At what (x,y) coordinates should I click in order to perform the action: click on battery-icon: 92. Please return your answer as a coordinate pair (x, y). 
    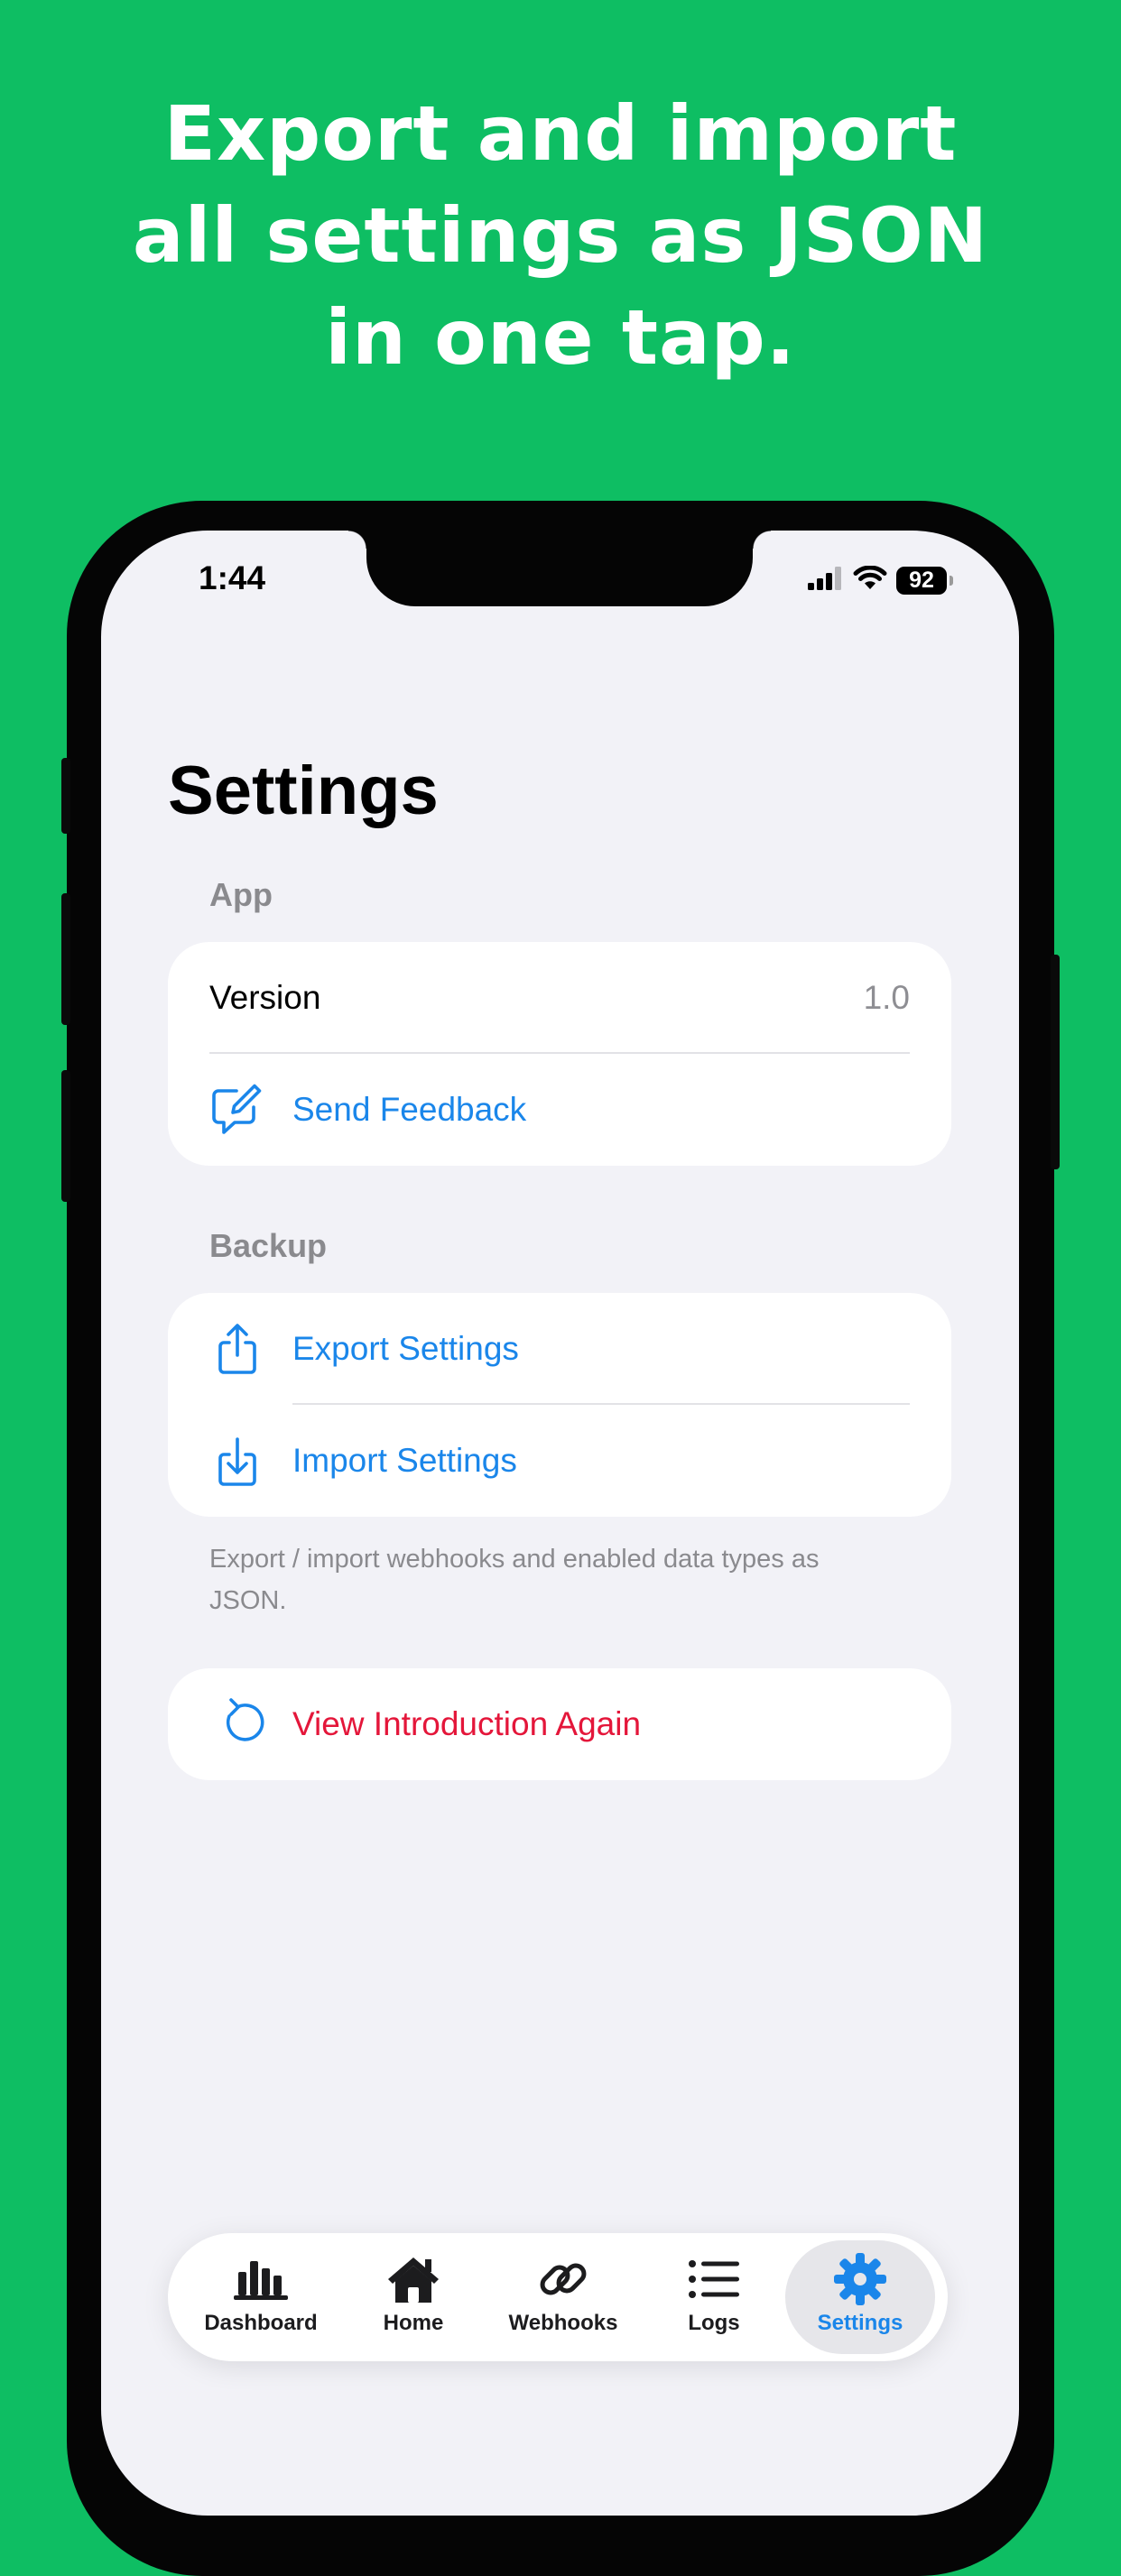
    Looking at the image, I should click on (925, 580).